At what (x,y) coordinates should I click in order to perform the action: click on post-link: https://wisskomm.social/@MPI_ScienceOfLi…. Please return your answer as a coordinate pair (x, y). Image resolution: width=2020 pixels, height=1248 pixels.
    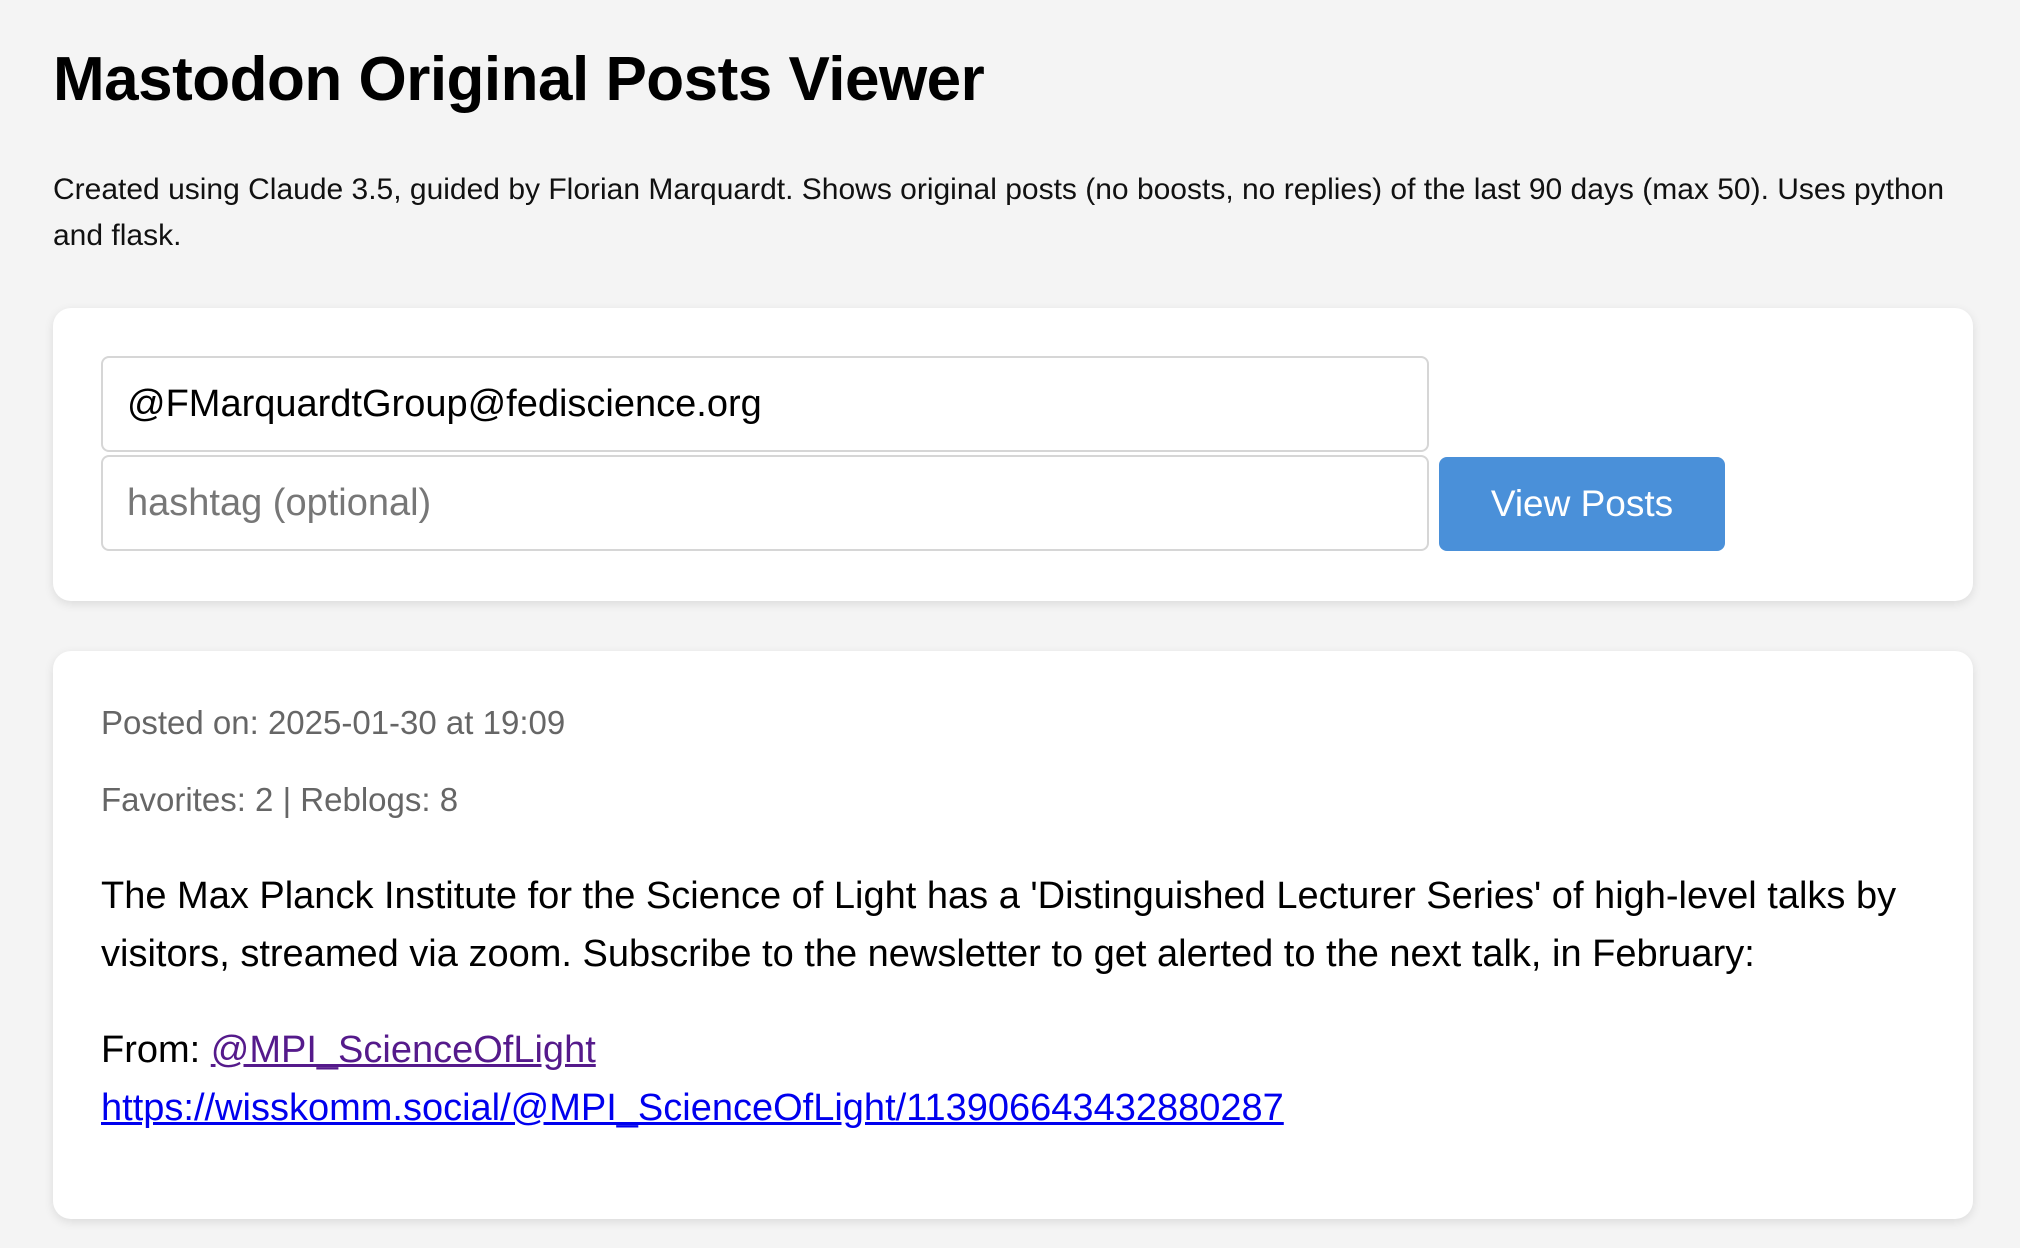
    Looking at the image, I should click on (692, 1108).